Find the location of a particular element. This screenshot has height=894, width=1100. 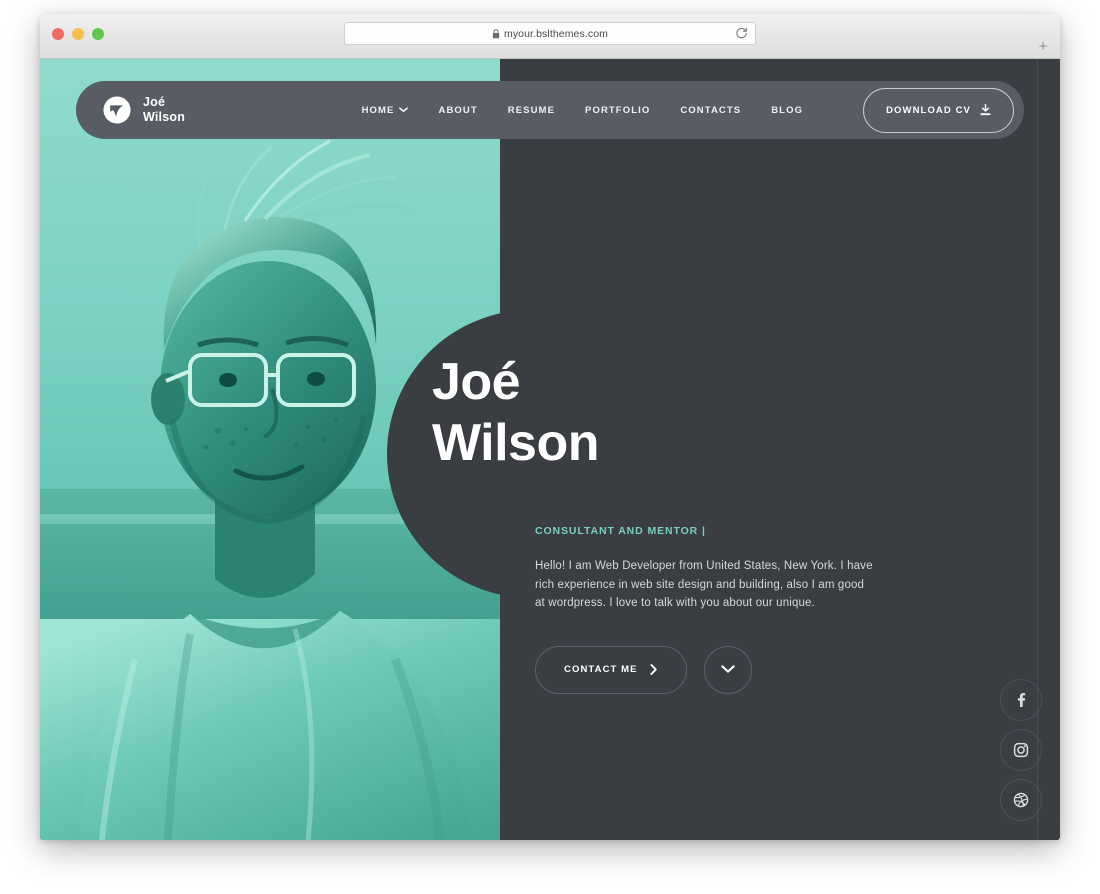

download-cv-button: DOWNLOAD CV is located at coordinates (938, 110).